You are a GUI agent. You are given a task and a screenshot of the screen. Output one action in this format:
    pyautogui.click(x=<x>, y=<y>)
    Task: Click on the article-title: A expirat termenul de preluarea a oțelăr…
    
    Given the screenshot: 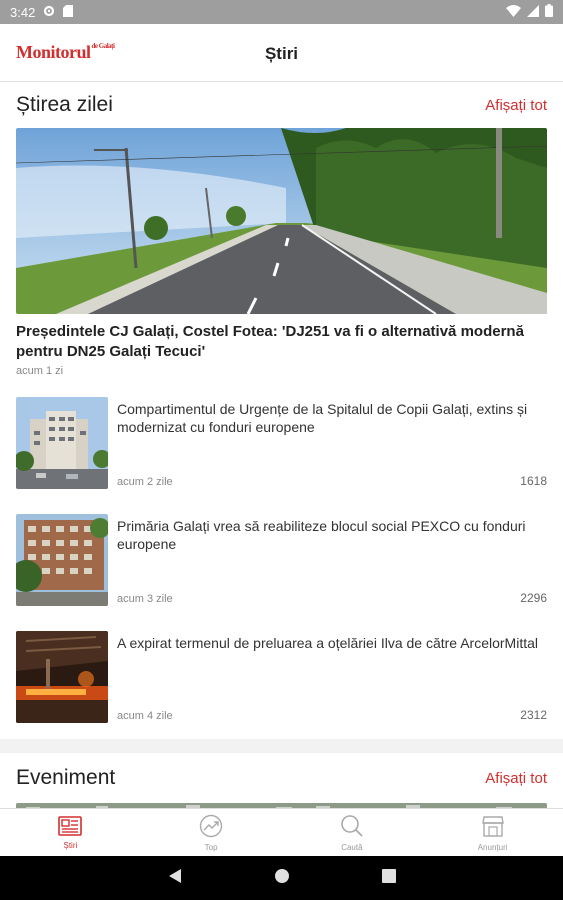 What is the action you would take?
    pyautogui.click(x=327, y=643)
    